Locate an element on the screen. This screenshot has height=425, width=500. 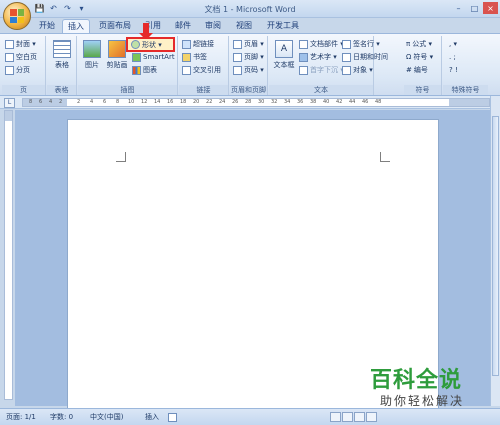
word-count: 字数: 0 is located at coordinates (61, 417).